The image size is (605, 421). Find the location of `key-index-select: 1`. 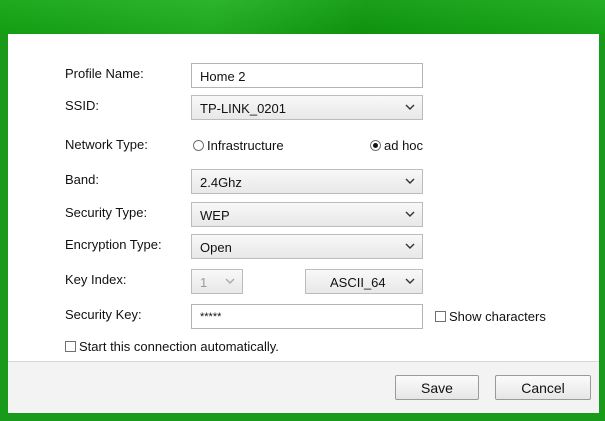

key-index-select: 1 is located at coordinates (217, 281).